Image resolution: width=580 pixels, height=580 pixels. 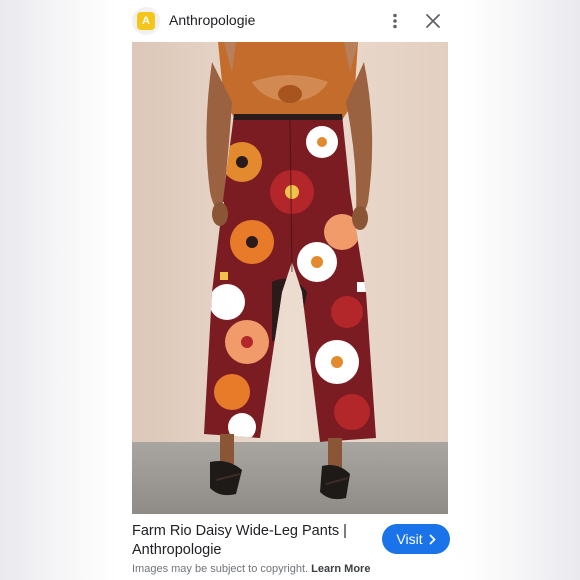 What do you see at coordinates (212, 20) in the screenshot?
I see `site-name: Anthropologie` at bounding box center [212, 20].